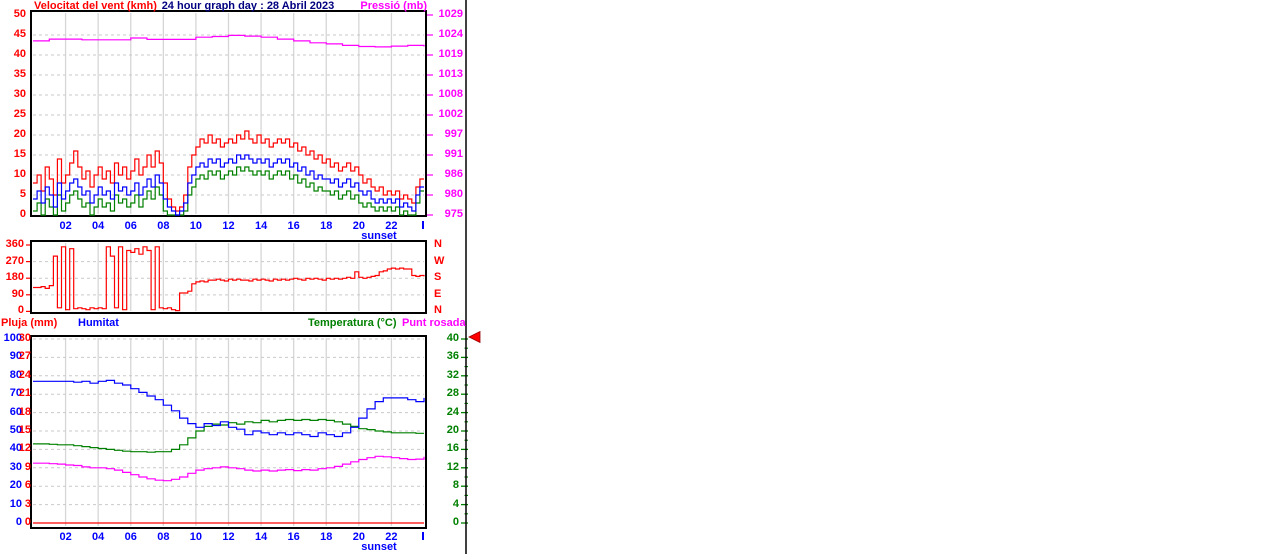 Image resolution: width=1280 pixels, height=554 pixels. What do you see at coordinates (455, 503) in the screenshot?
I see `temperature-axis-tick: 4` at bounding box center [455, 503].